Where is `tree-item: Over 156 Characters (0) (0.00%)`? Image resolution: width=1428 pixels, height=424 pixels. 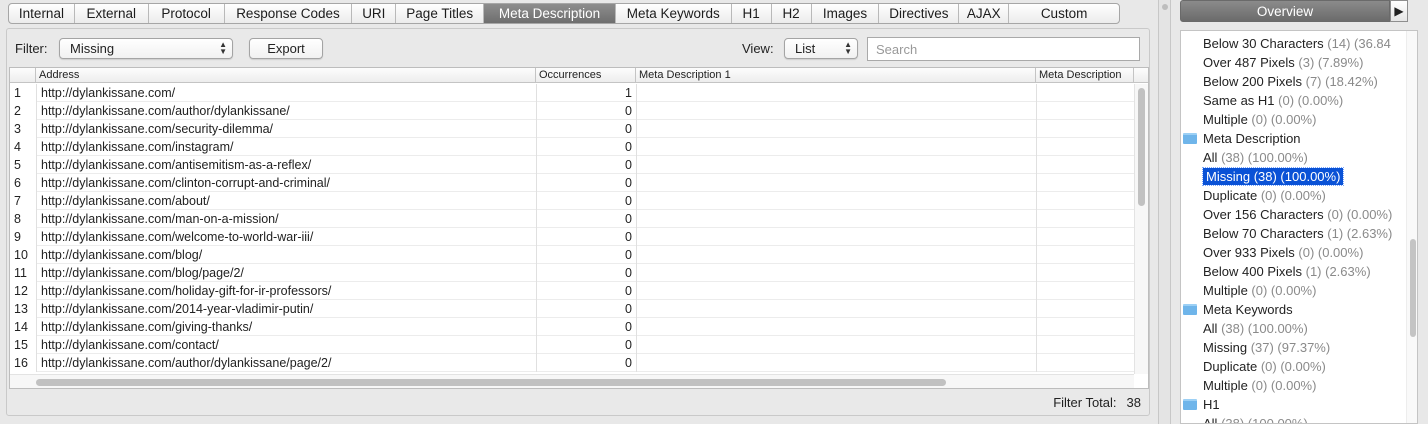 tree-item: Over 156 Characters (0) (0.00%) is located at coordinates (1297, 214).